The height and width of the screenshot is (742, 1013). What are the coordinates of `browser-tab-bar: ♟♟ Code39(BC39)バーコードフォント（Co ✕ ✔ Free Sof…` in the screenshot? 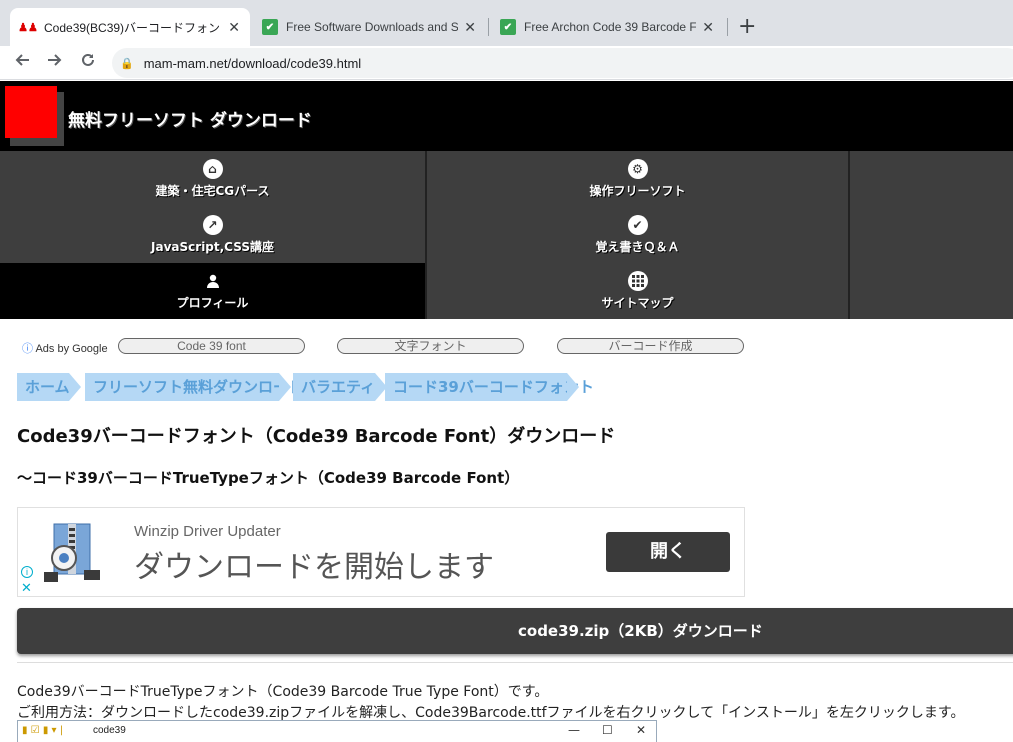 It's located at (506, 23).